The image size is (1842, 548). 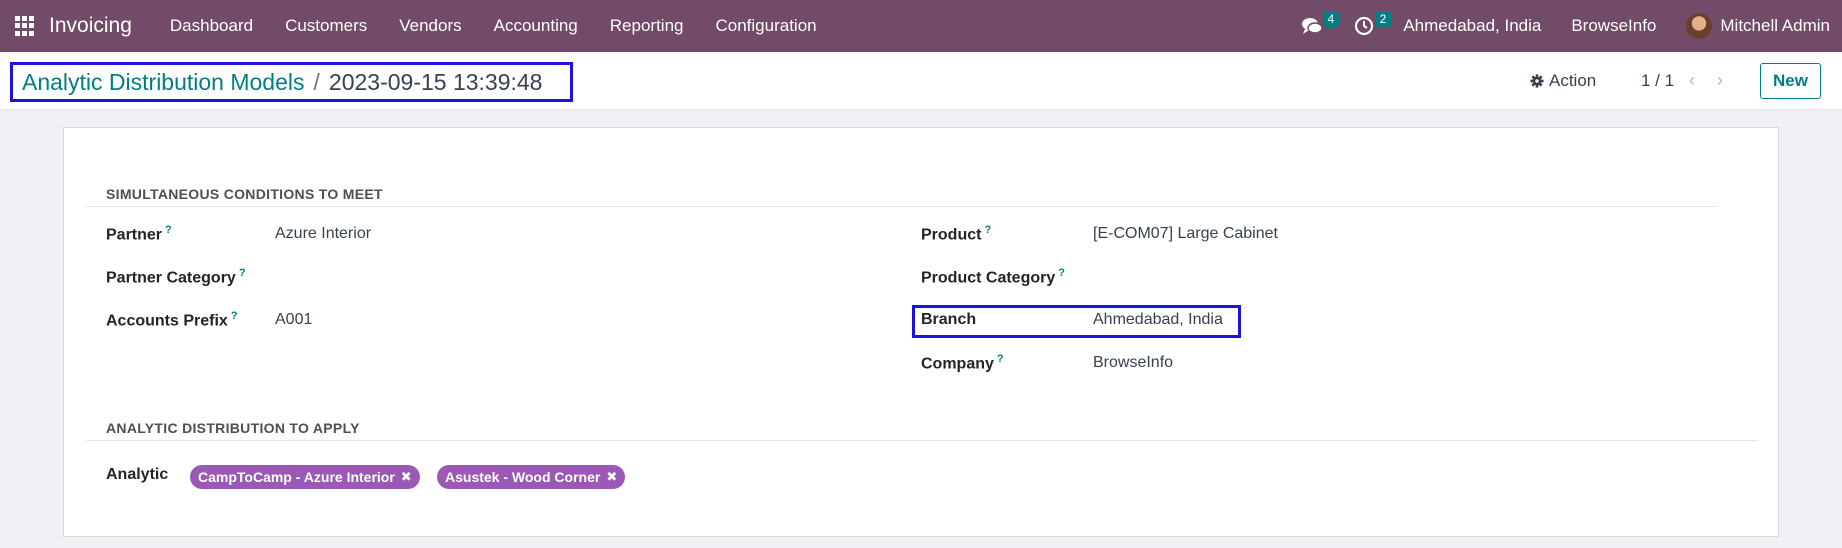 I want to click on accounts-prefix-field: A001, so click(x=293, y=320).